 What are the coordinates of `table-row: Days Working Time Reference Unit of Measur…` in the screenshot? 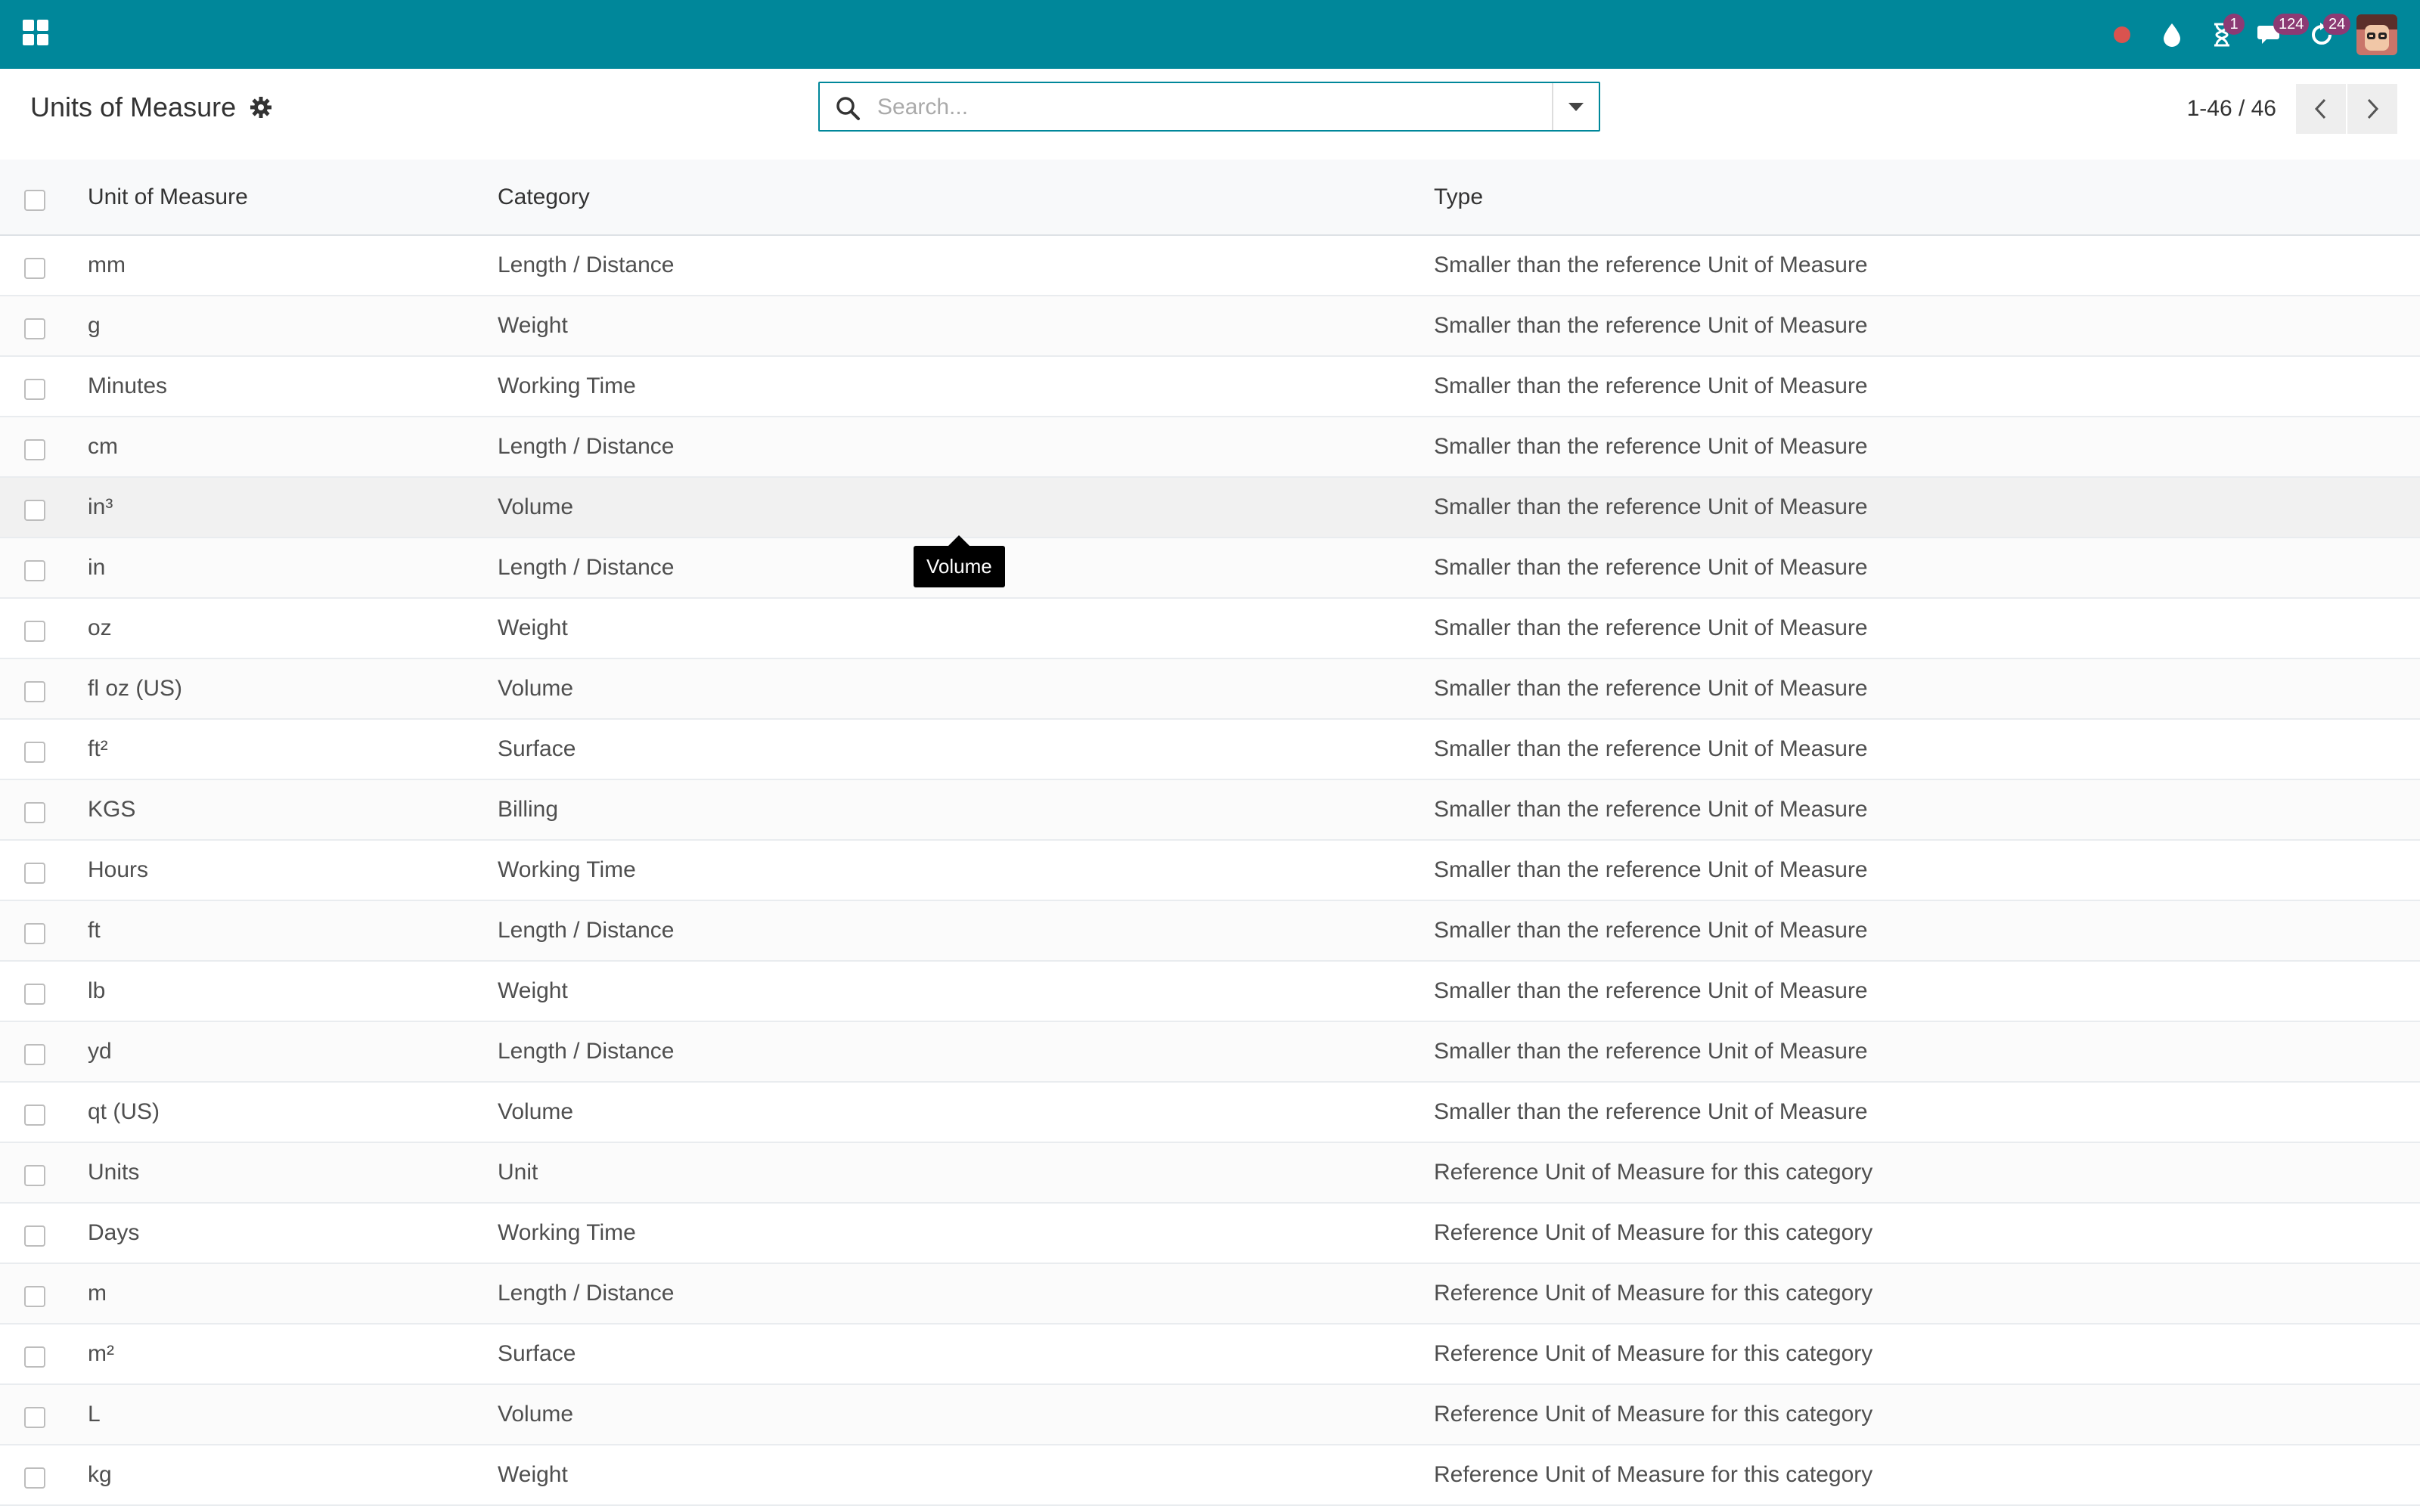 It's located at (1210, 1234).